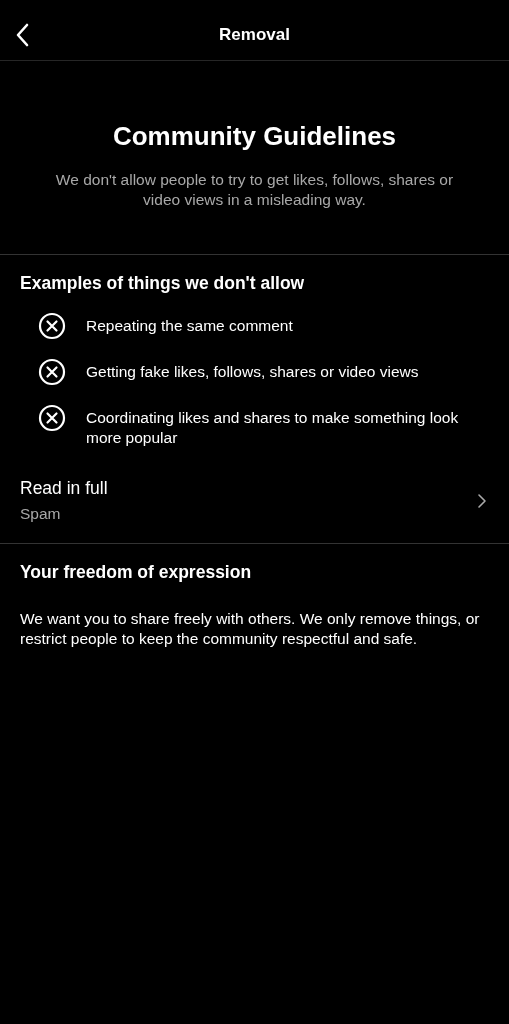 This screenshot has height=1024, width=509. What do you see at coordinates (252, 372) in the screenshot?
I see `example-text: Getting fake likes, follows, shares or video views` at bounding box center [252, 372].